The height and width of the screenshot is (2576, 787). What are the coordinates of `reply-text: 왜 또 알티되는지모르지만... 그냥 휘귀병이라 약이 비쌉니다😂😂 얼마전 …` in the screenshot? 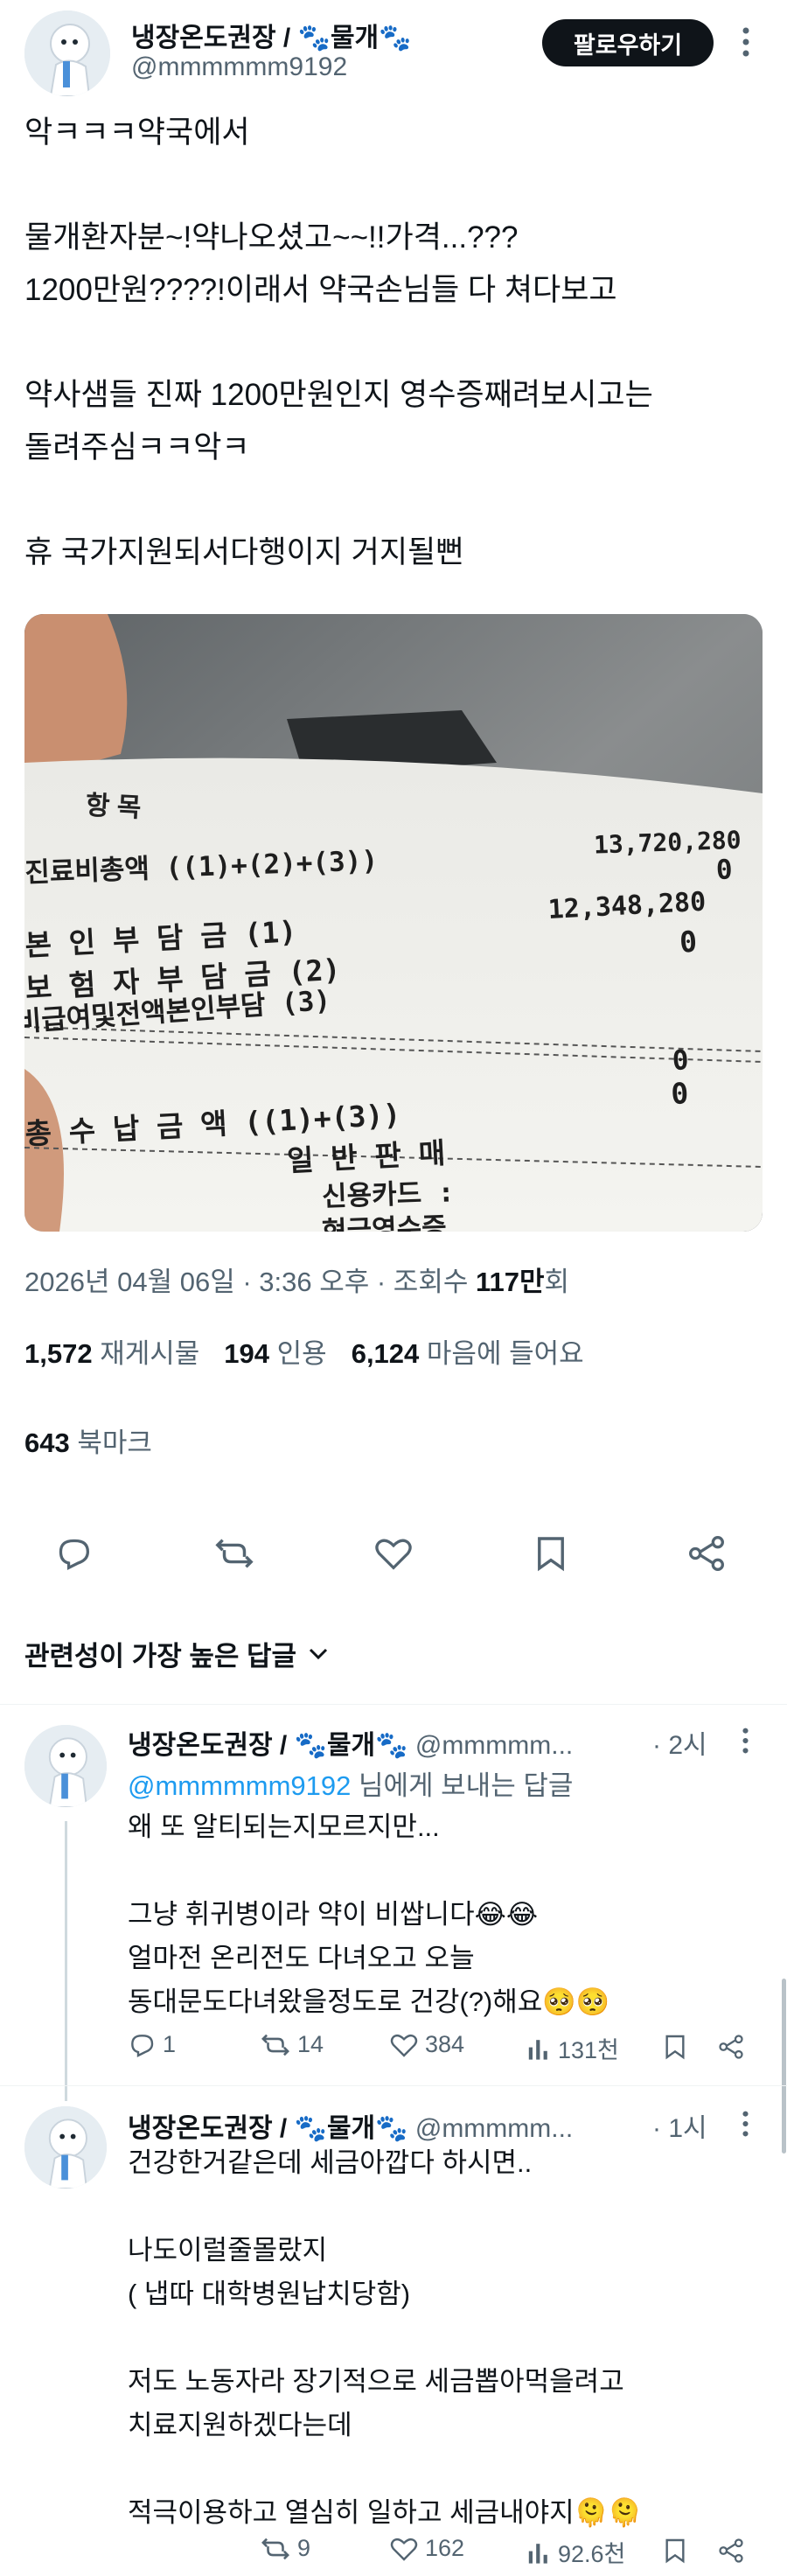 It's located at (369, 1914).